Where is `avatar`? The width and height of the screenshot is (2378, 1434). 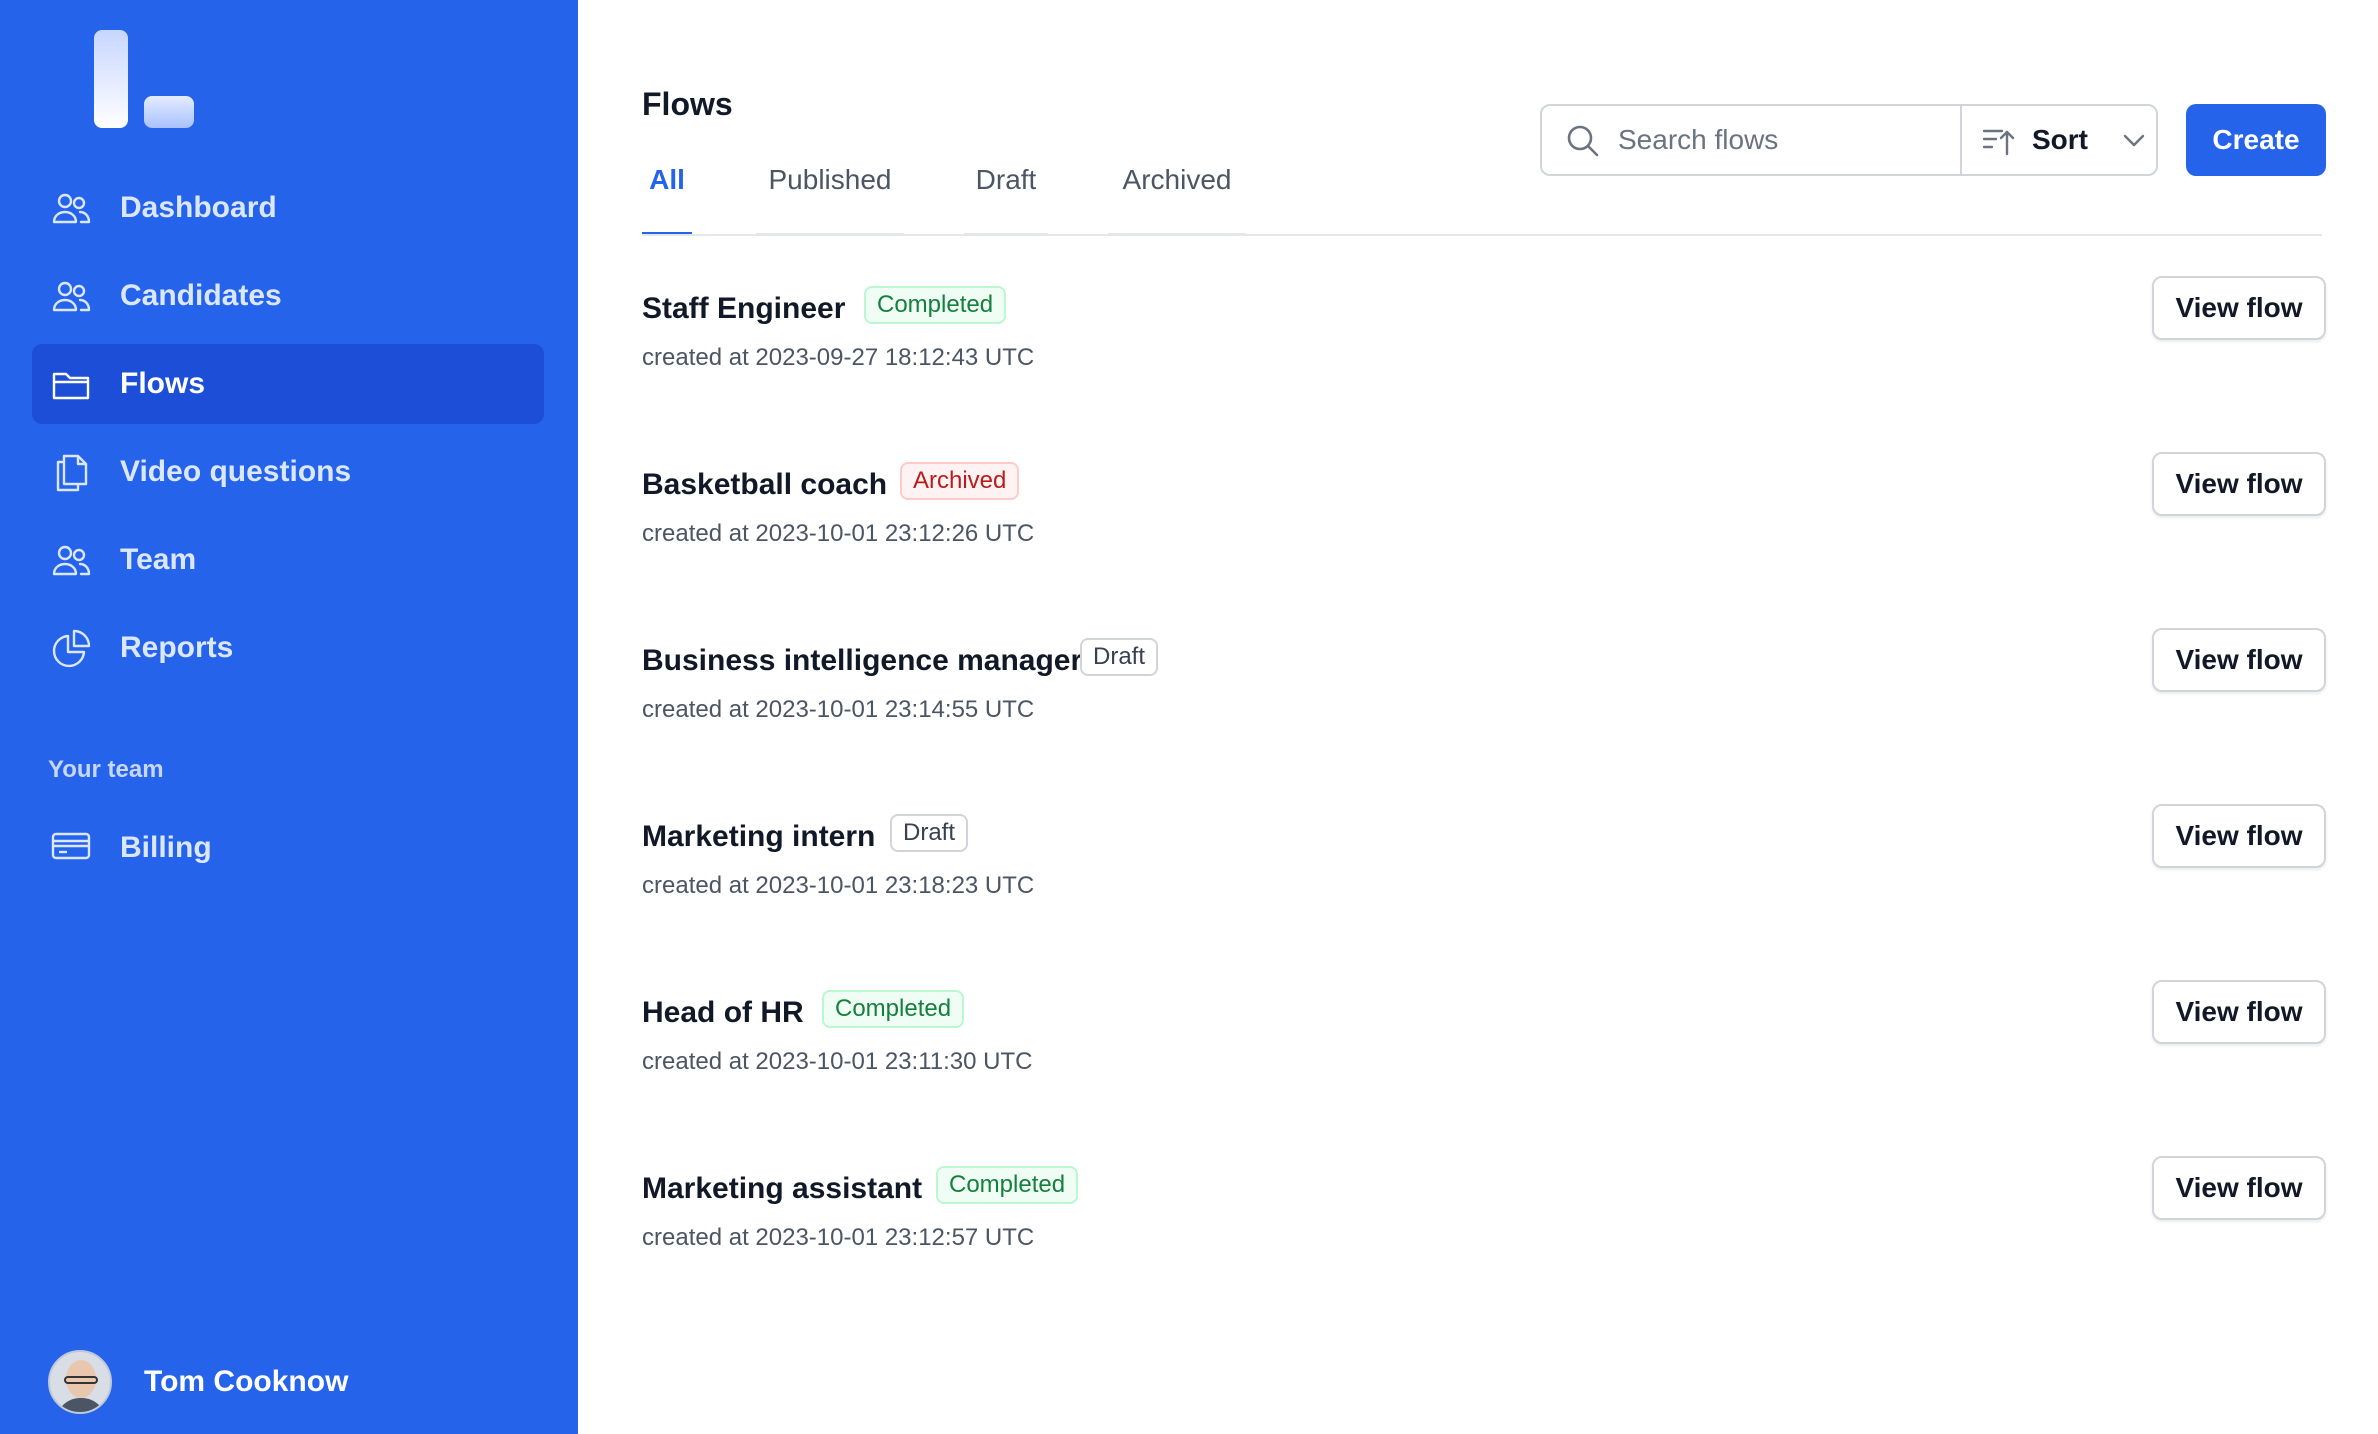 avatar is located at coordinates (80, 1382).